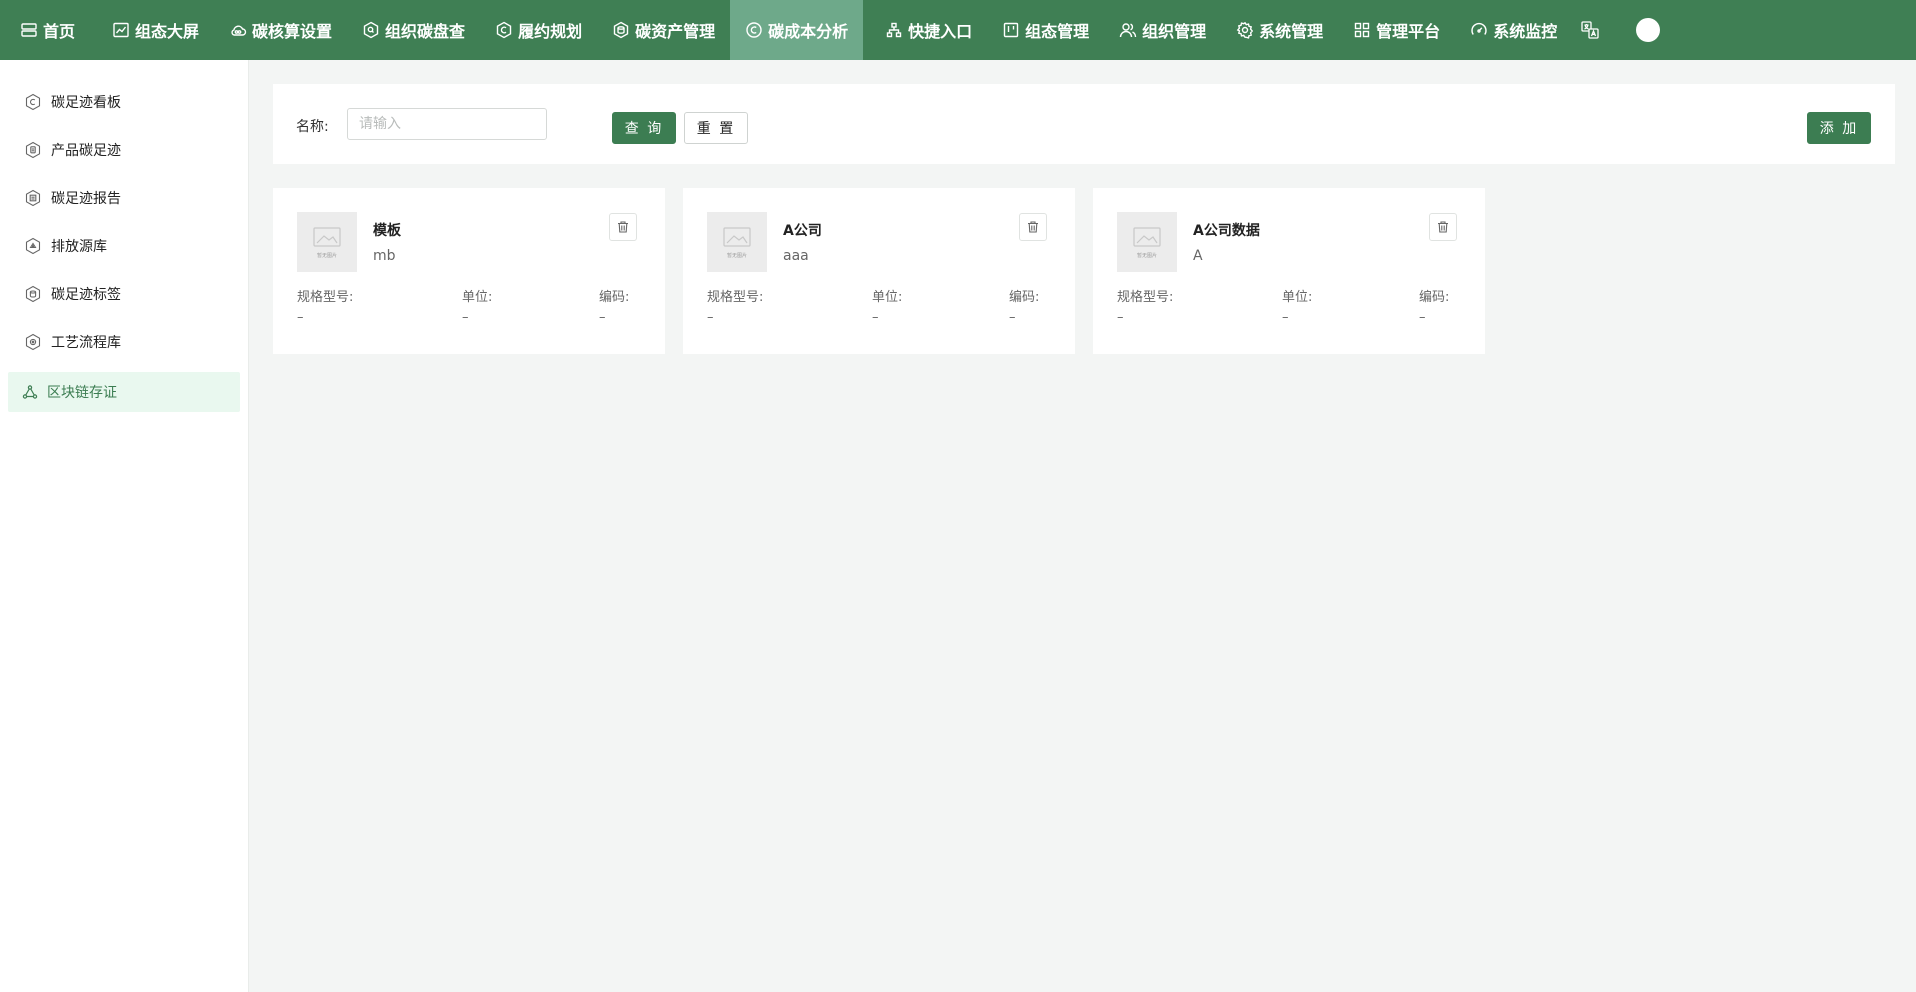 This screenshot has height=992, width=1916. I want to click on card-subtitle: mb, so click(384, 256).